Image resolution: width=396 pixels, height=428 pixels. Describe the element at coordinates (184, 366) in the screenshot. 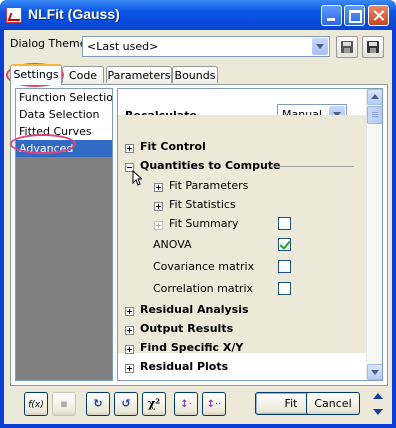

I see `residual-plots-node: Residual Plots` at that location.